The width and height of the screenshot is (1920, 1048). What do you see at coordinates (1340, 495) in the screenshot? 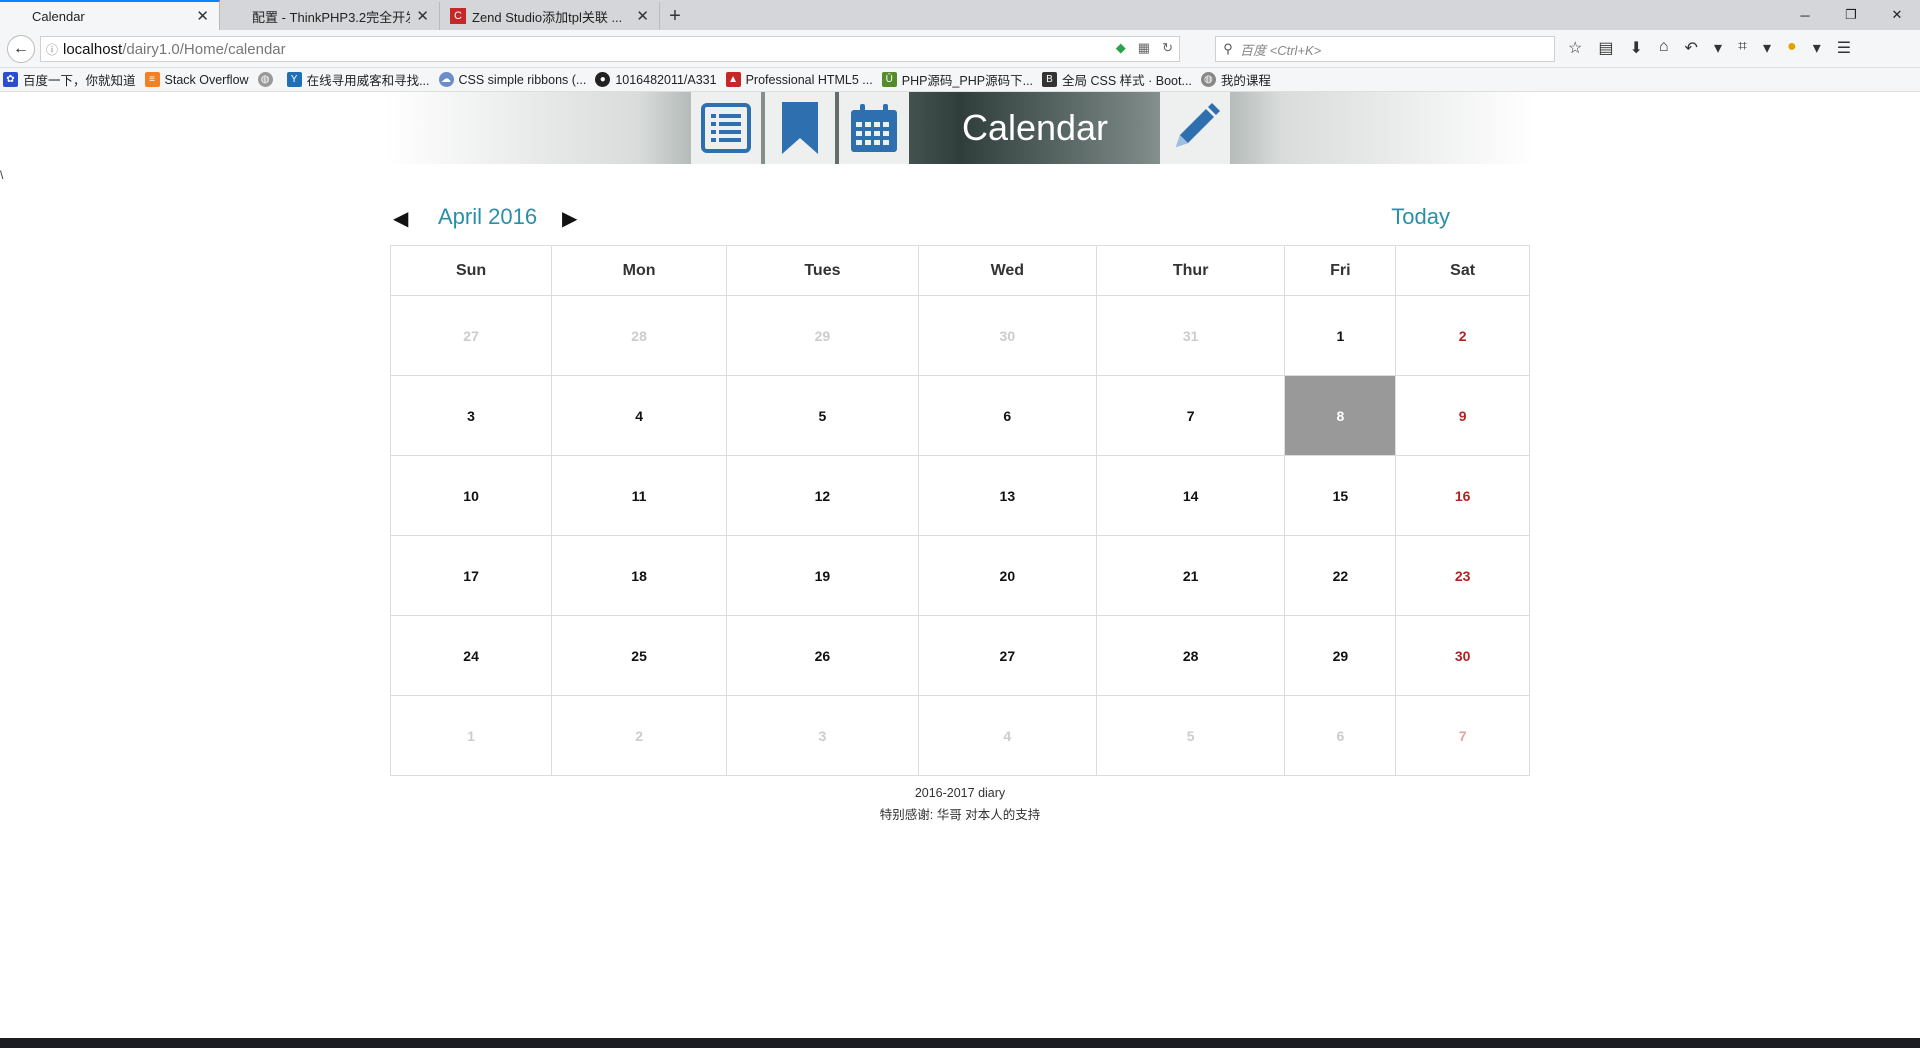
I see `day-cell: 15` at bounding box center [1340, 495].